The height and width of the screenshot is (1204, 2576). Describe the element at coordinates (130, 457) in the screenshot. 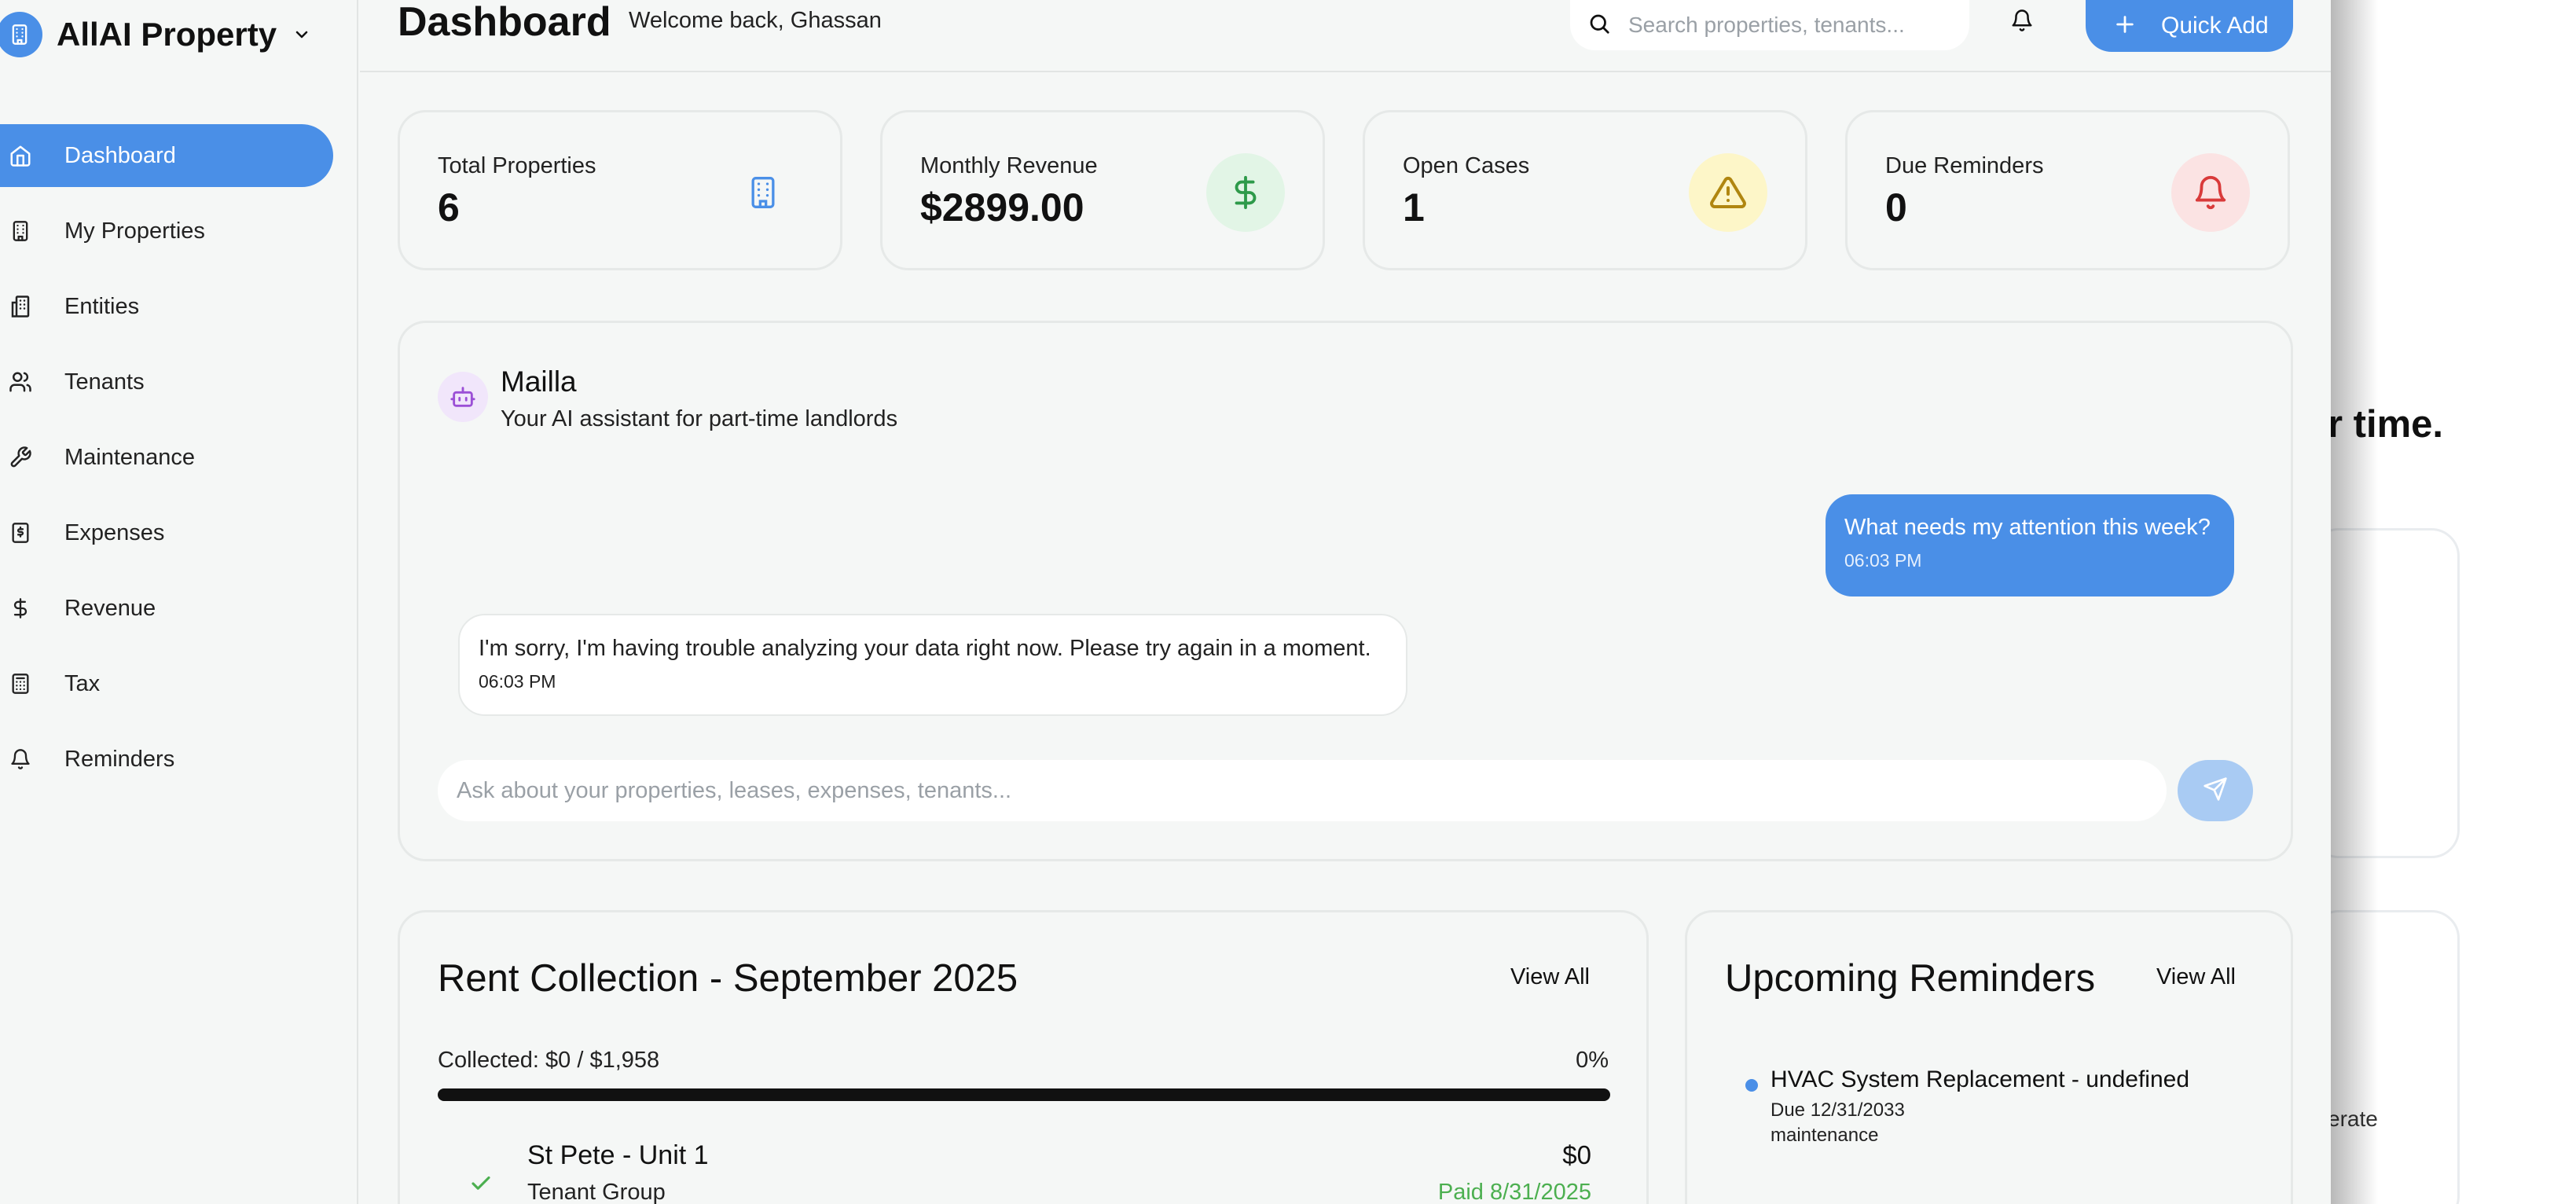

I see `sidebar-item-label: Maintenance` at that location.